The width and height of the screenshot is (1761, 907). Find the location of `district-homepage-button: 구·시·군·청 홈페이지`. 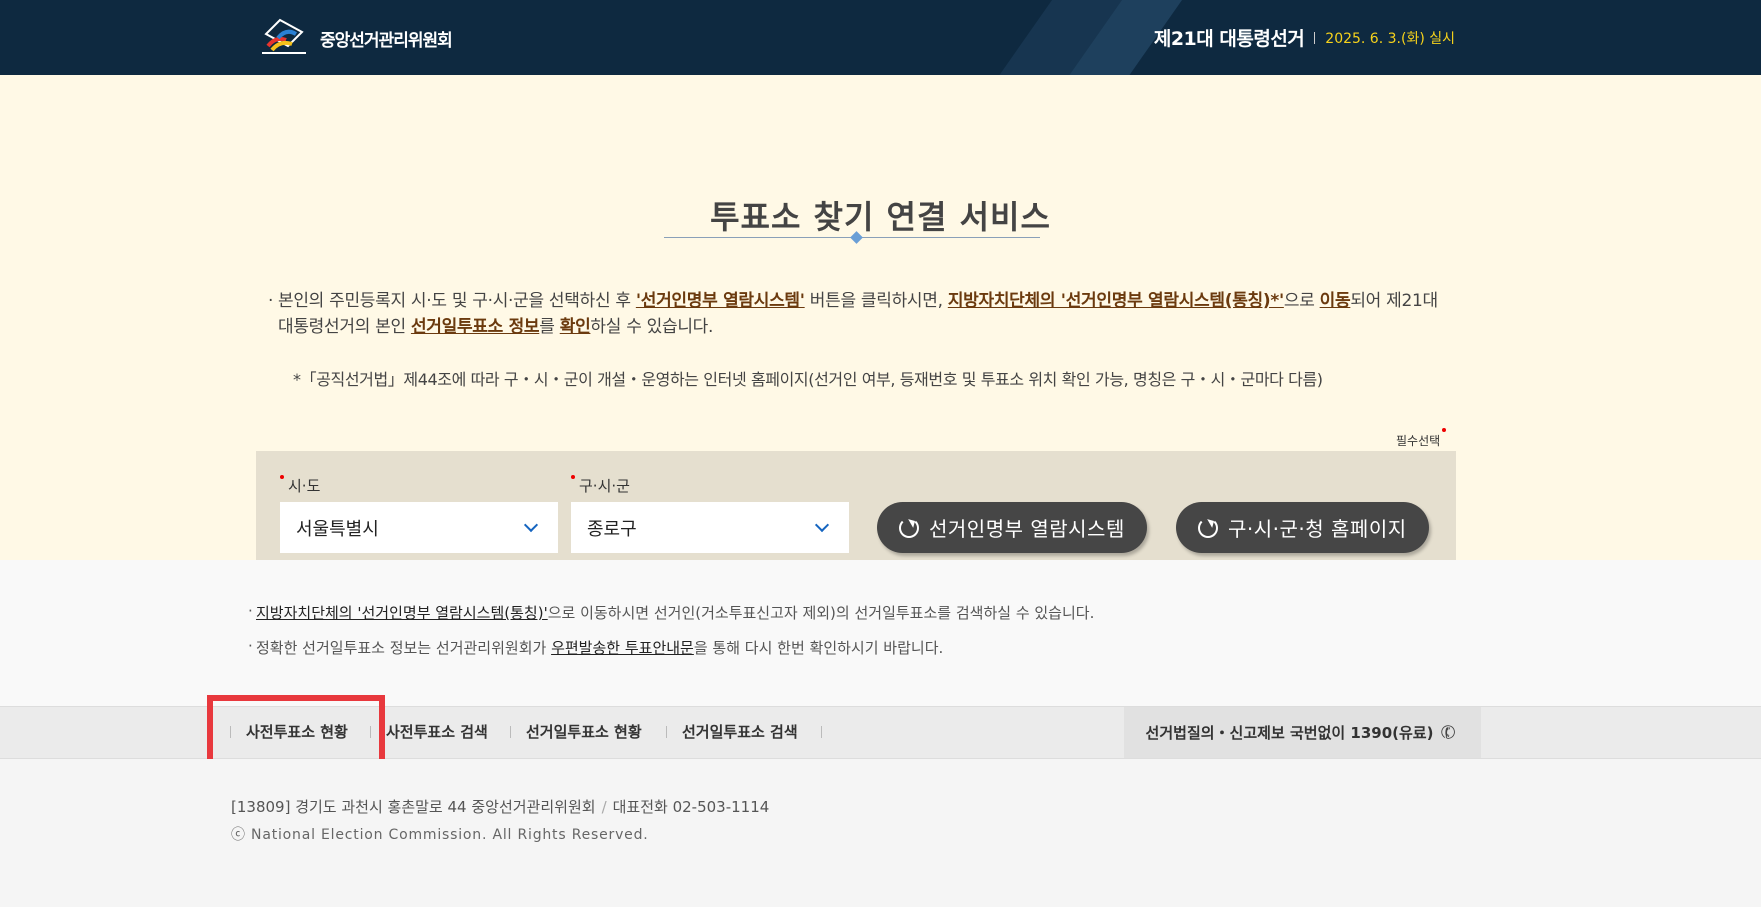

district-homepage-button: 구·시·군·청 홈페이지 is located at coordinates (1302, 527).